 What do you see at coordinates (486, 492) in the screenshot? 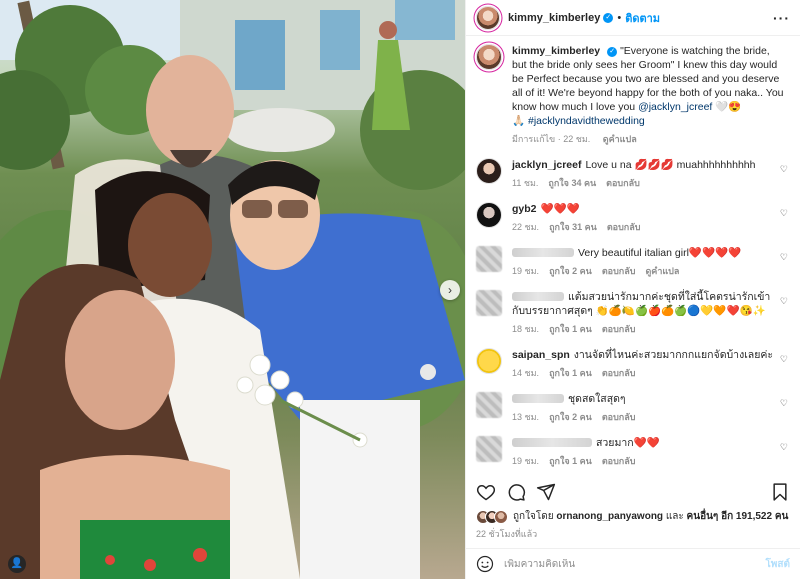
I see `heart-icon` at bounding box center [486, 492].